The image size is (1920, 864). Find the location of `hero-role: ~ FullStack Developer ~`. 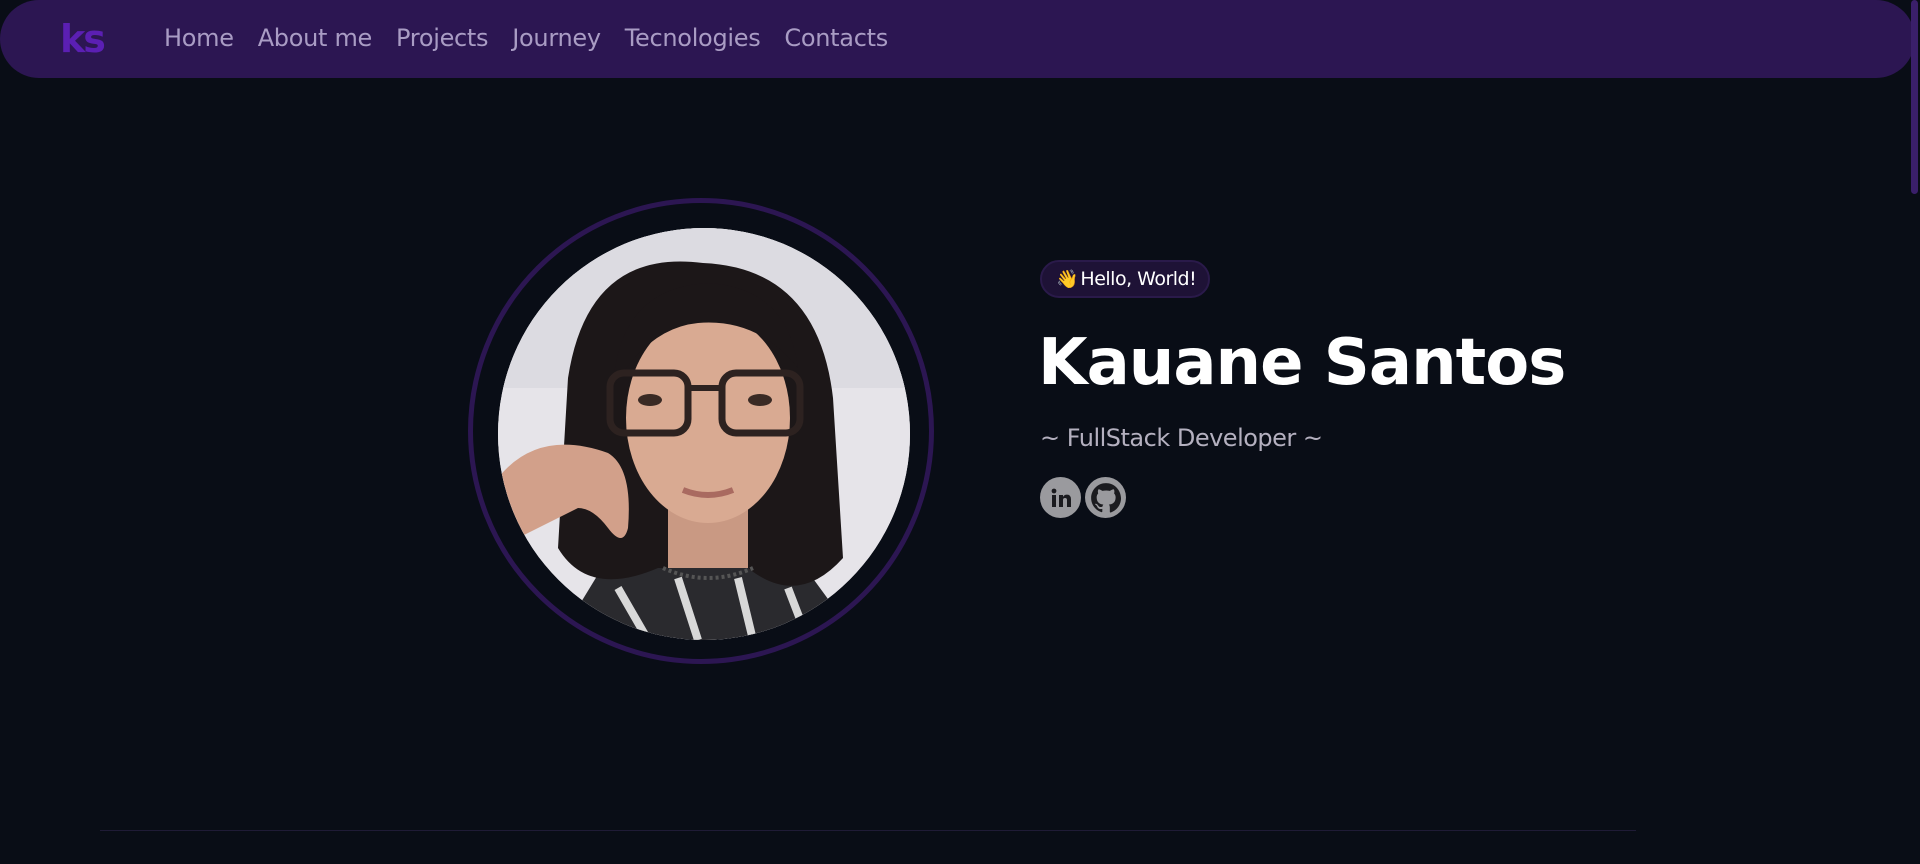

hero-role: ~ FullStack Developer ~ is located at coordinates (1181, 438).